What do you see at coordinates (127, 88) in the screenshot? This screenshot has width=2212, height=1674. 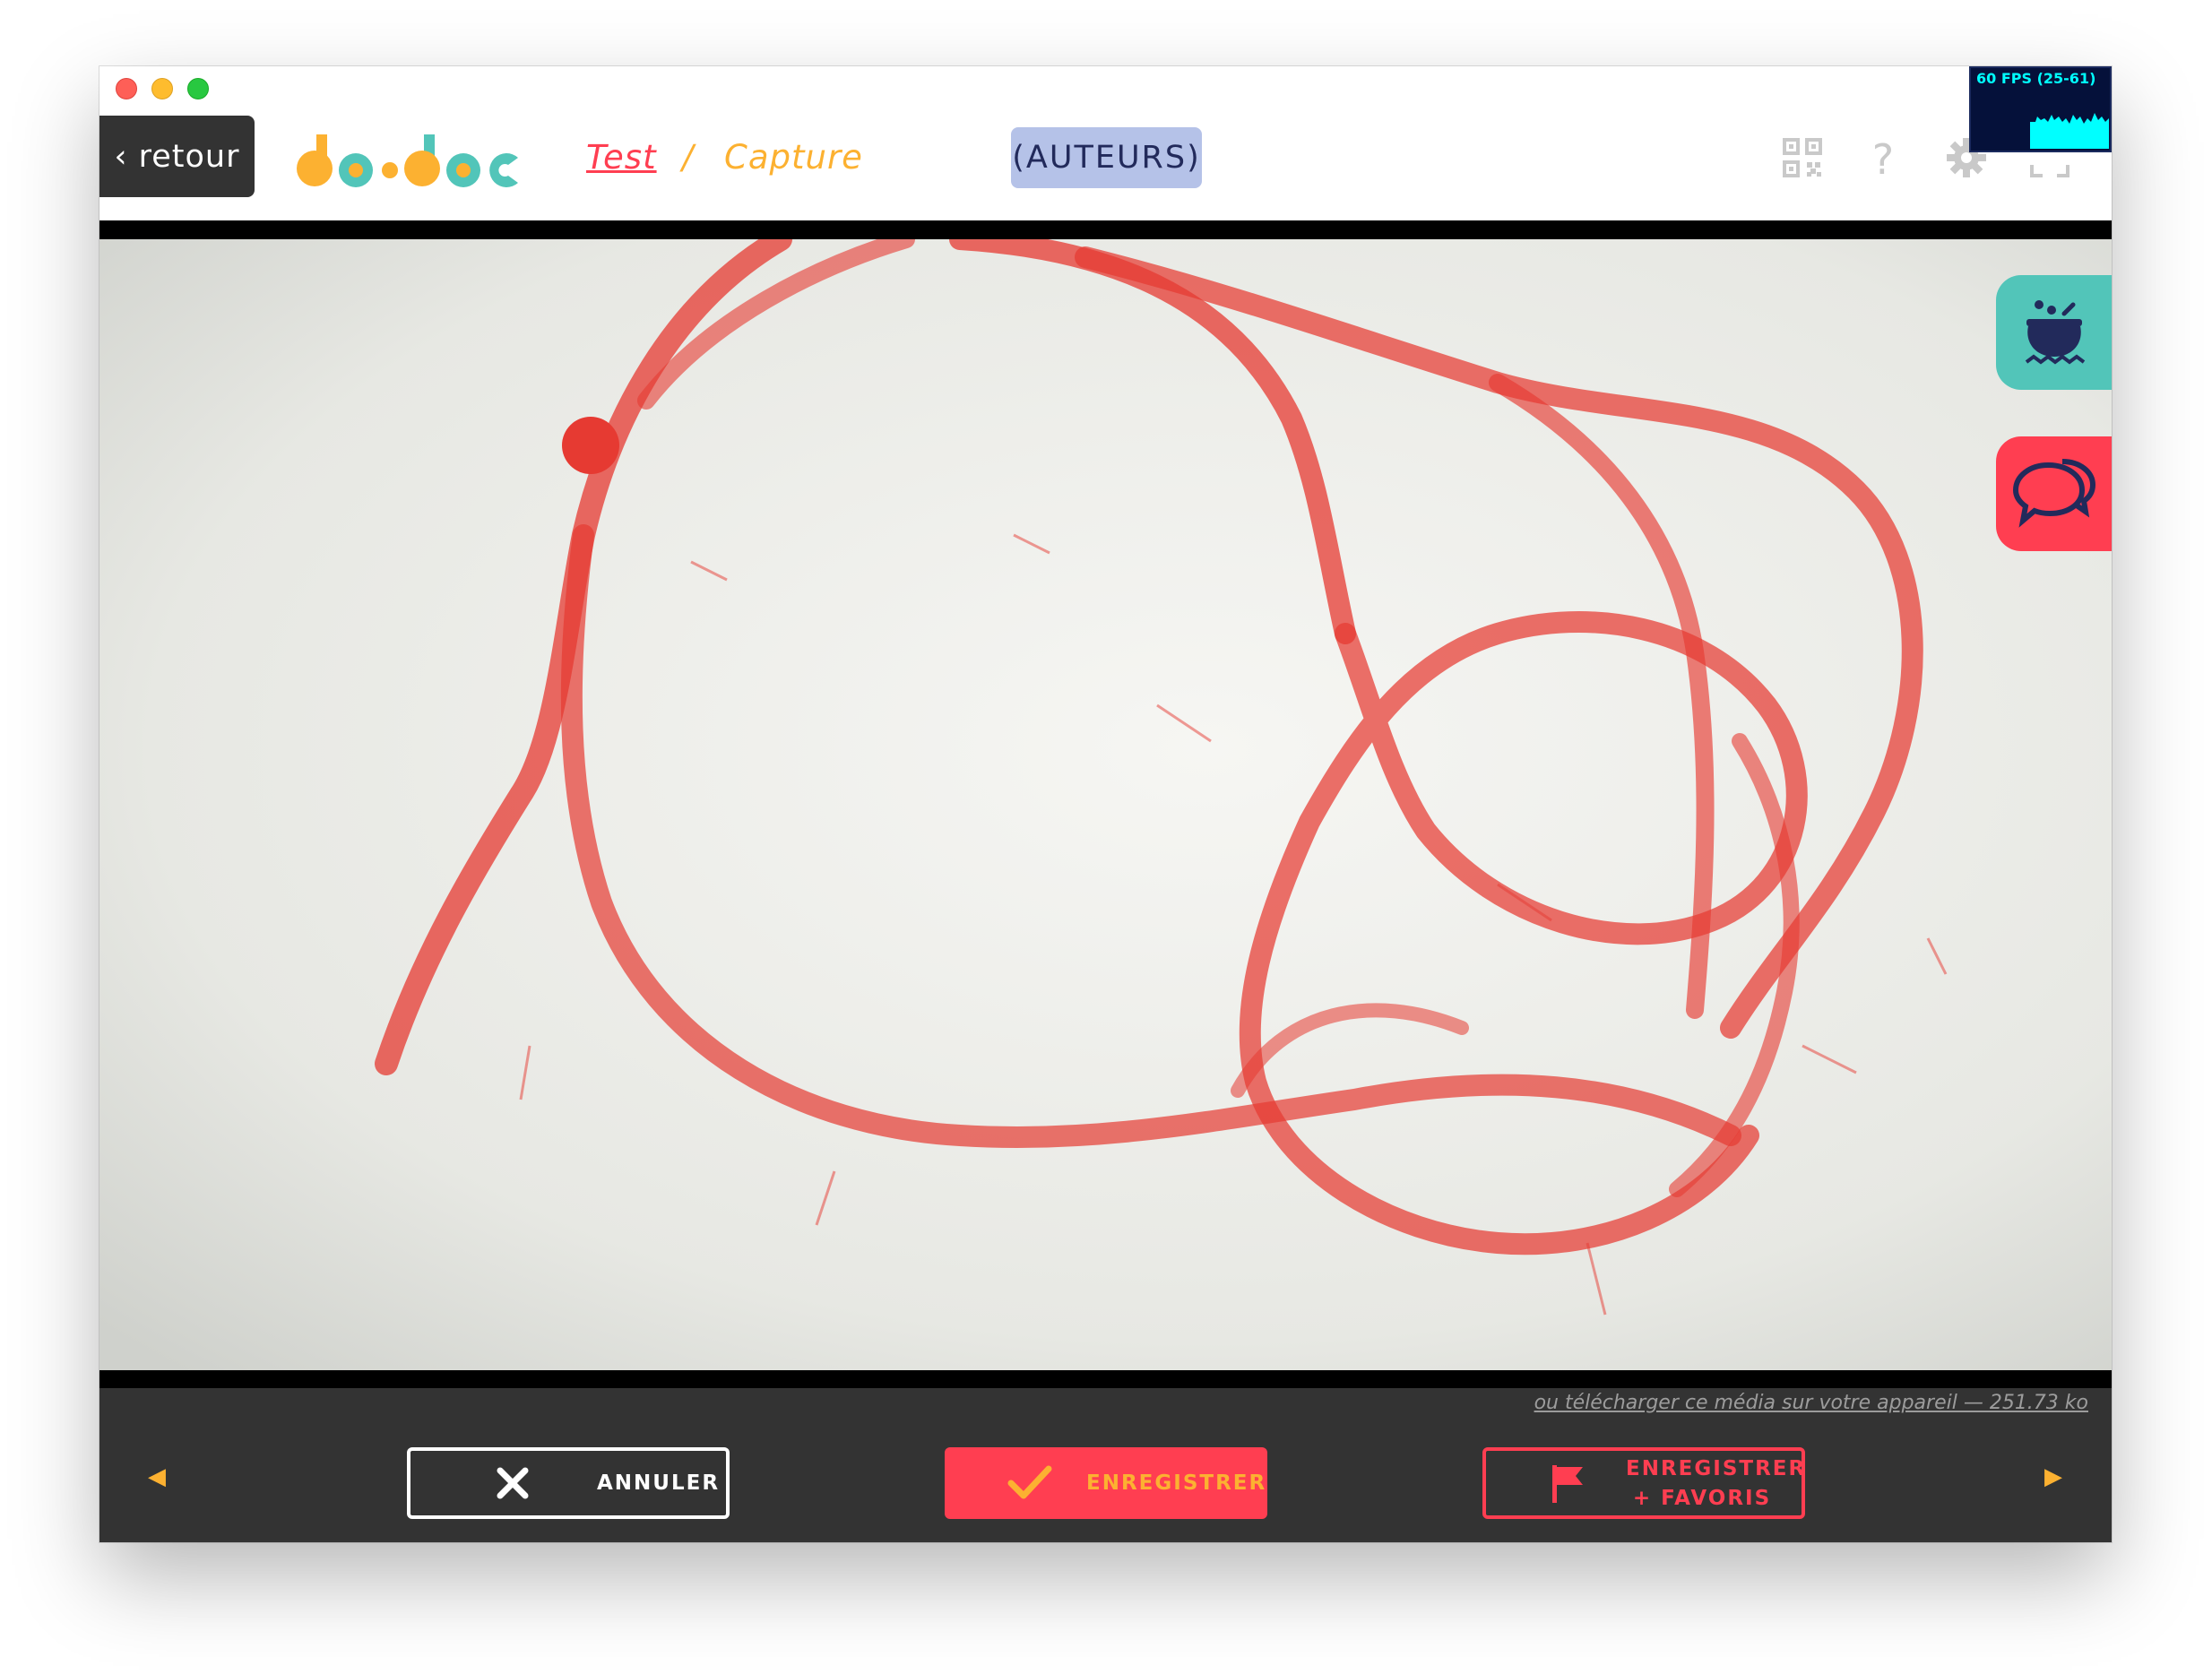 I see `window-close-button` at bounding box center [127, 88].